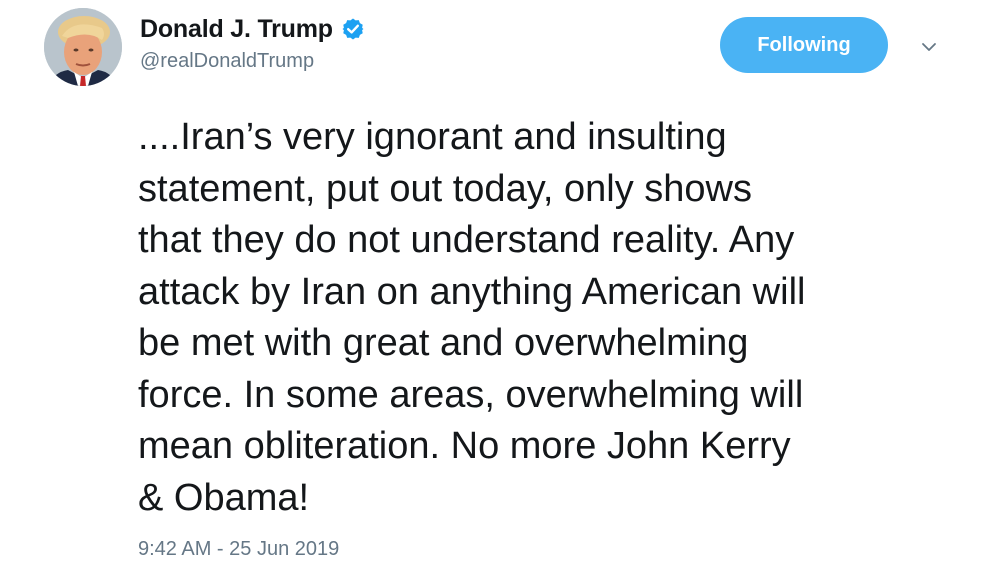  Describe the element at coordinates (224, 497) in the screenshot. I see `tweet-text-line: & Obama!` at that location.